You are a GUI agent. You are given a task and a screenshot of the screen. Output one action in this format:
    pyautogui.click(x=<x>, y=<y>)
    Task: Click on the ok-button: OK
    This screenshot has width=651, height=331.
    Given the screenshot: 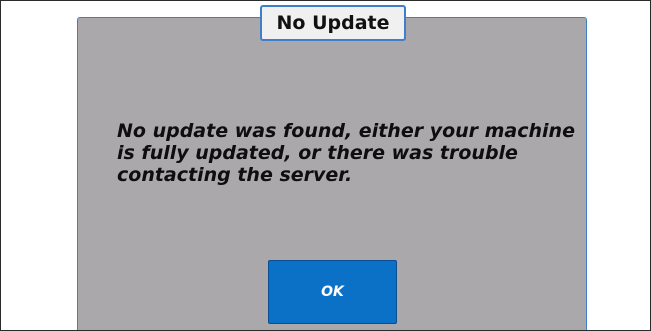 What is the action you would take?
    pyautogui.click(x=332, y=292)
    